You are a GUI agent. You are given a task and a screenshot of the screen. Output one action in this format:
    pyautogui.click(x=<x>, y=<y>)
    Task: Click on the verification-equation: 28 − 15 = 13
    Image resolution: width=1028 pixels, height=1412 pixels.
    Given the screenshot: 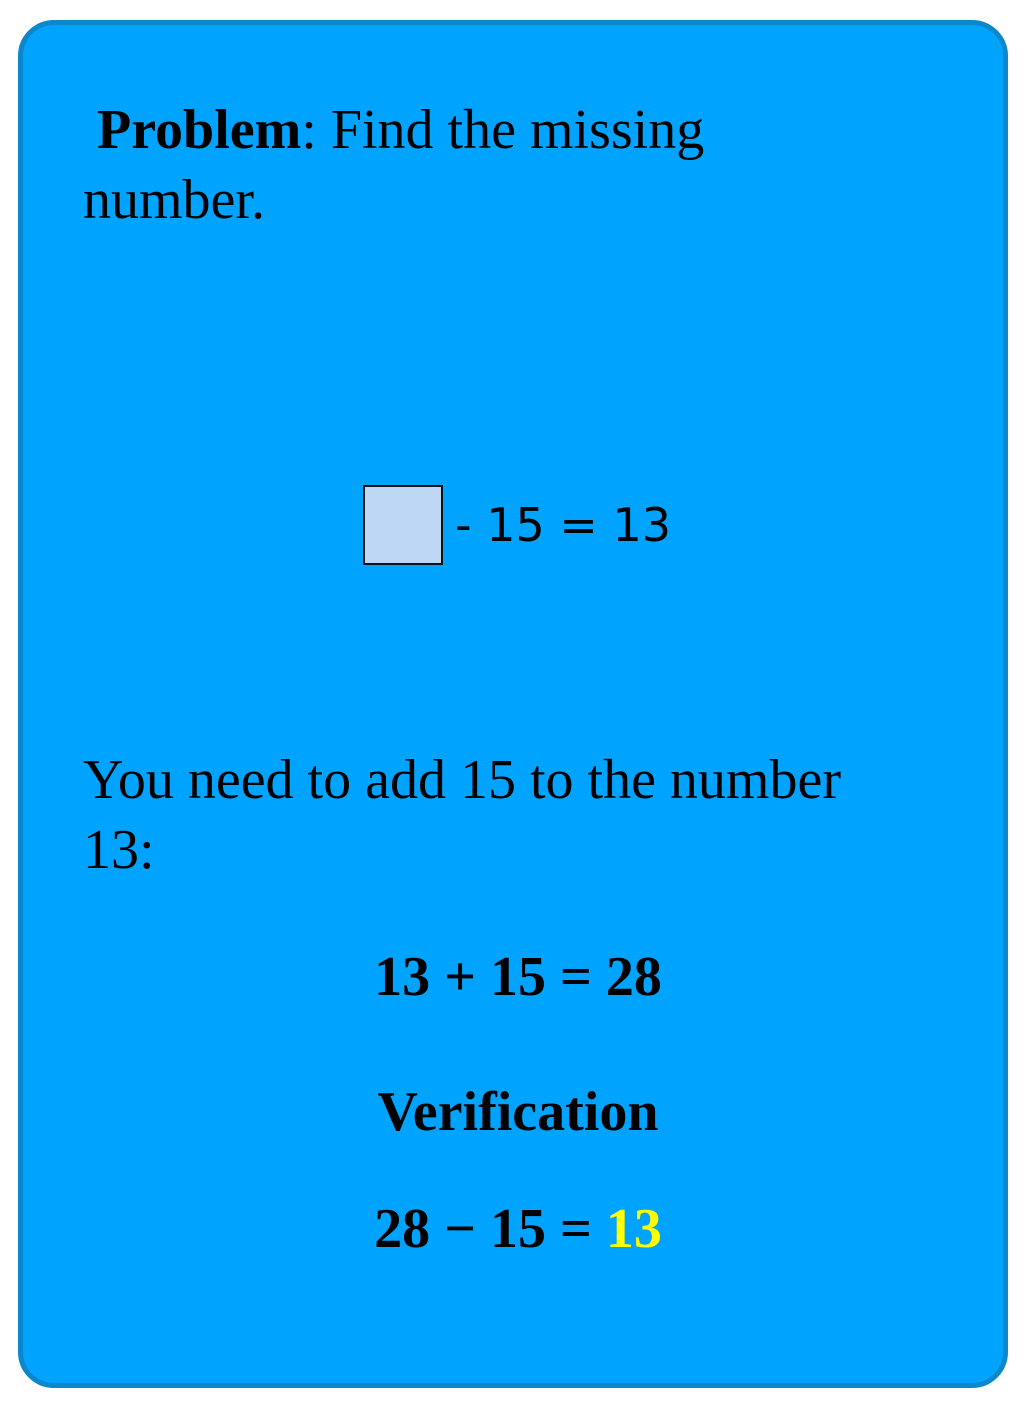 What is the action you would take?
    pyautogui.click(x=518, y=1229)
    